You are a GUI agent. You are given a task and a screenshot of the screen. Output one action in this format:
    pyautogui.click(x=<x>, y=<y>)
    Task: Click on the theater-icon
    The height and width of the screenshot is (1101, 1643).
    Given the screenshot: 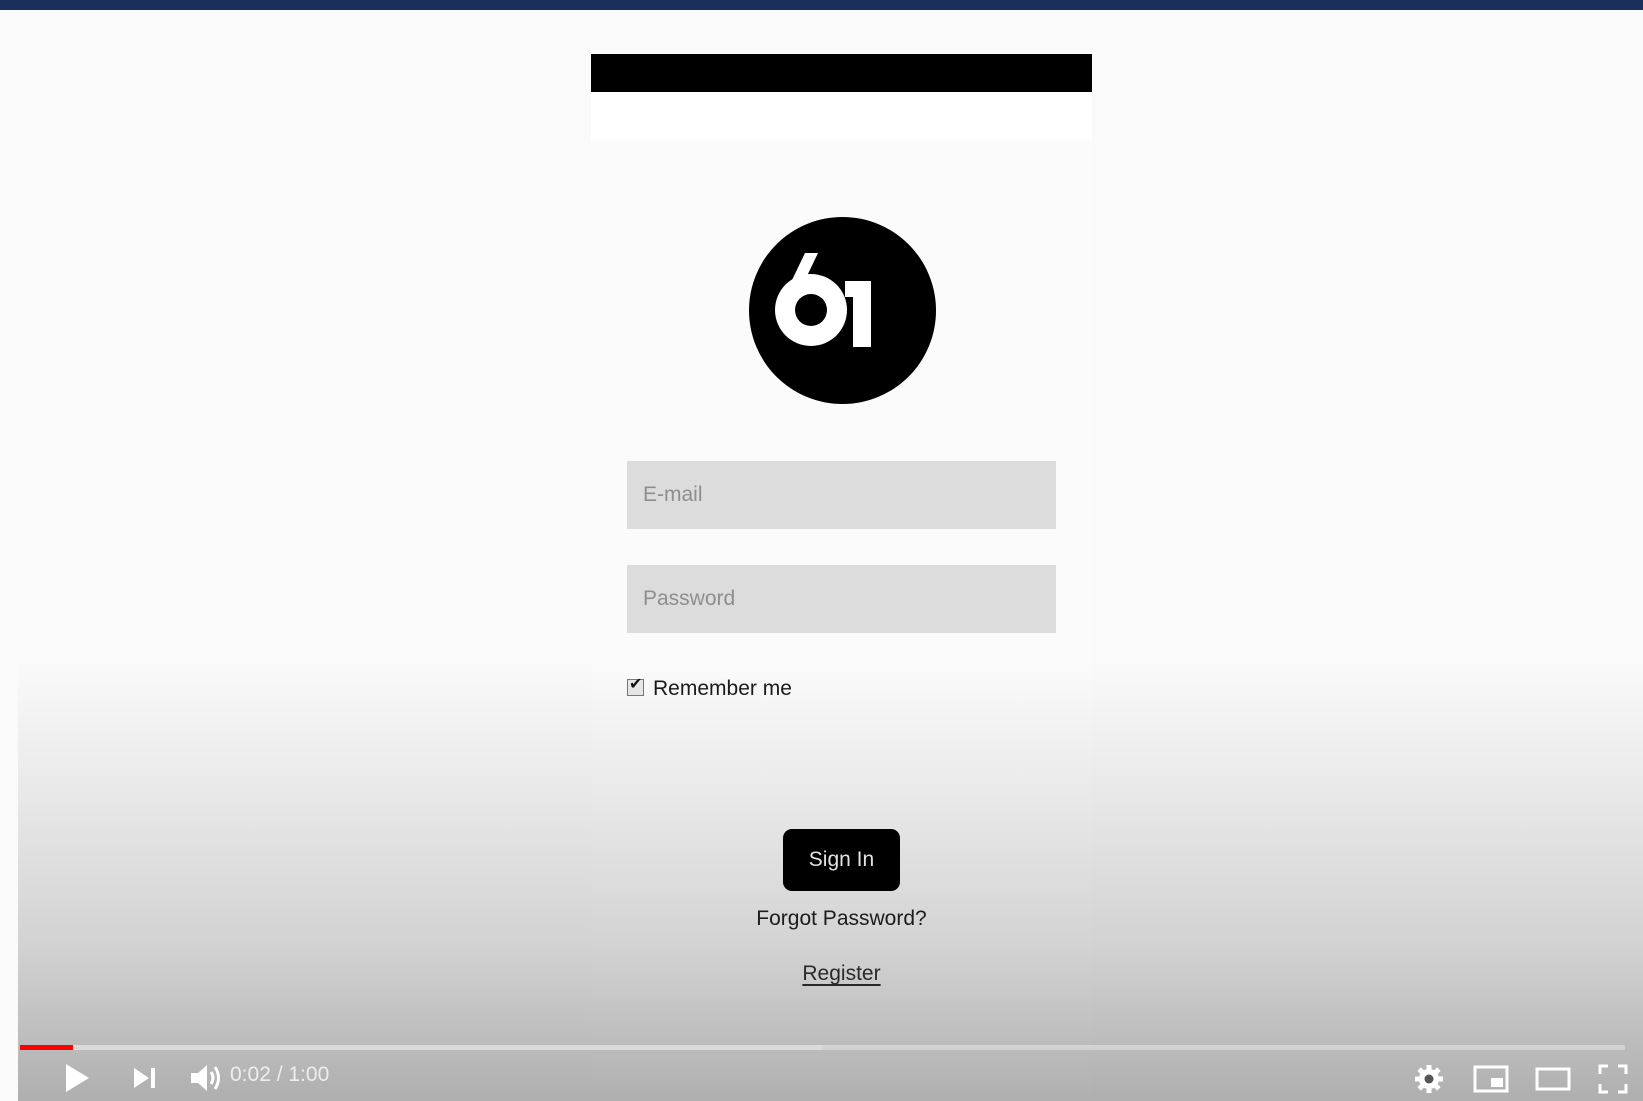 What is the action you would take?
    pyautogui.click(x=1553, y=1079)
    